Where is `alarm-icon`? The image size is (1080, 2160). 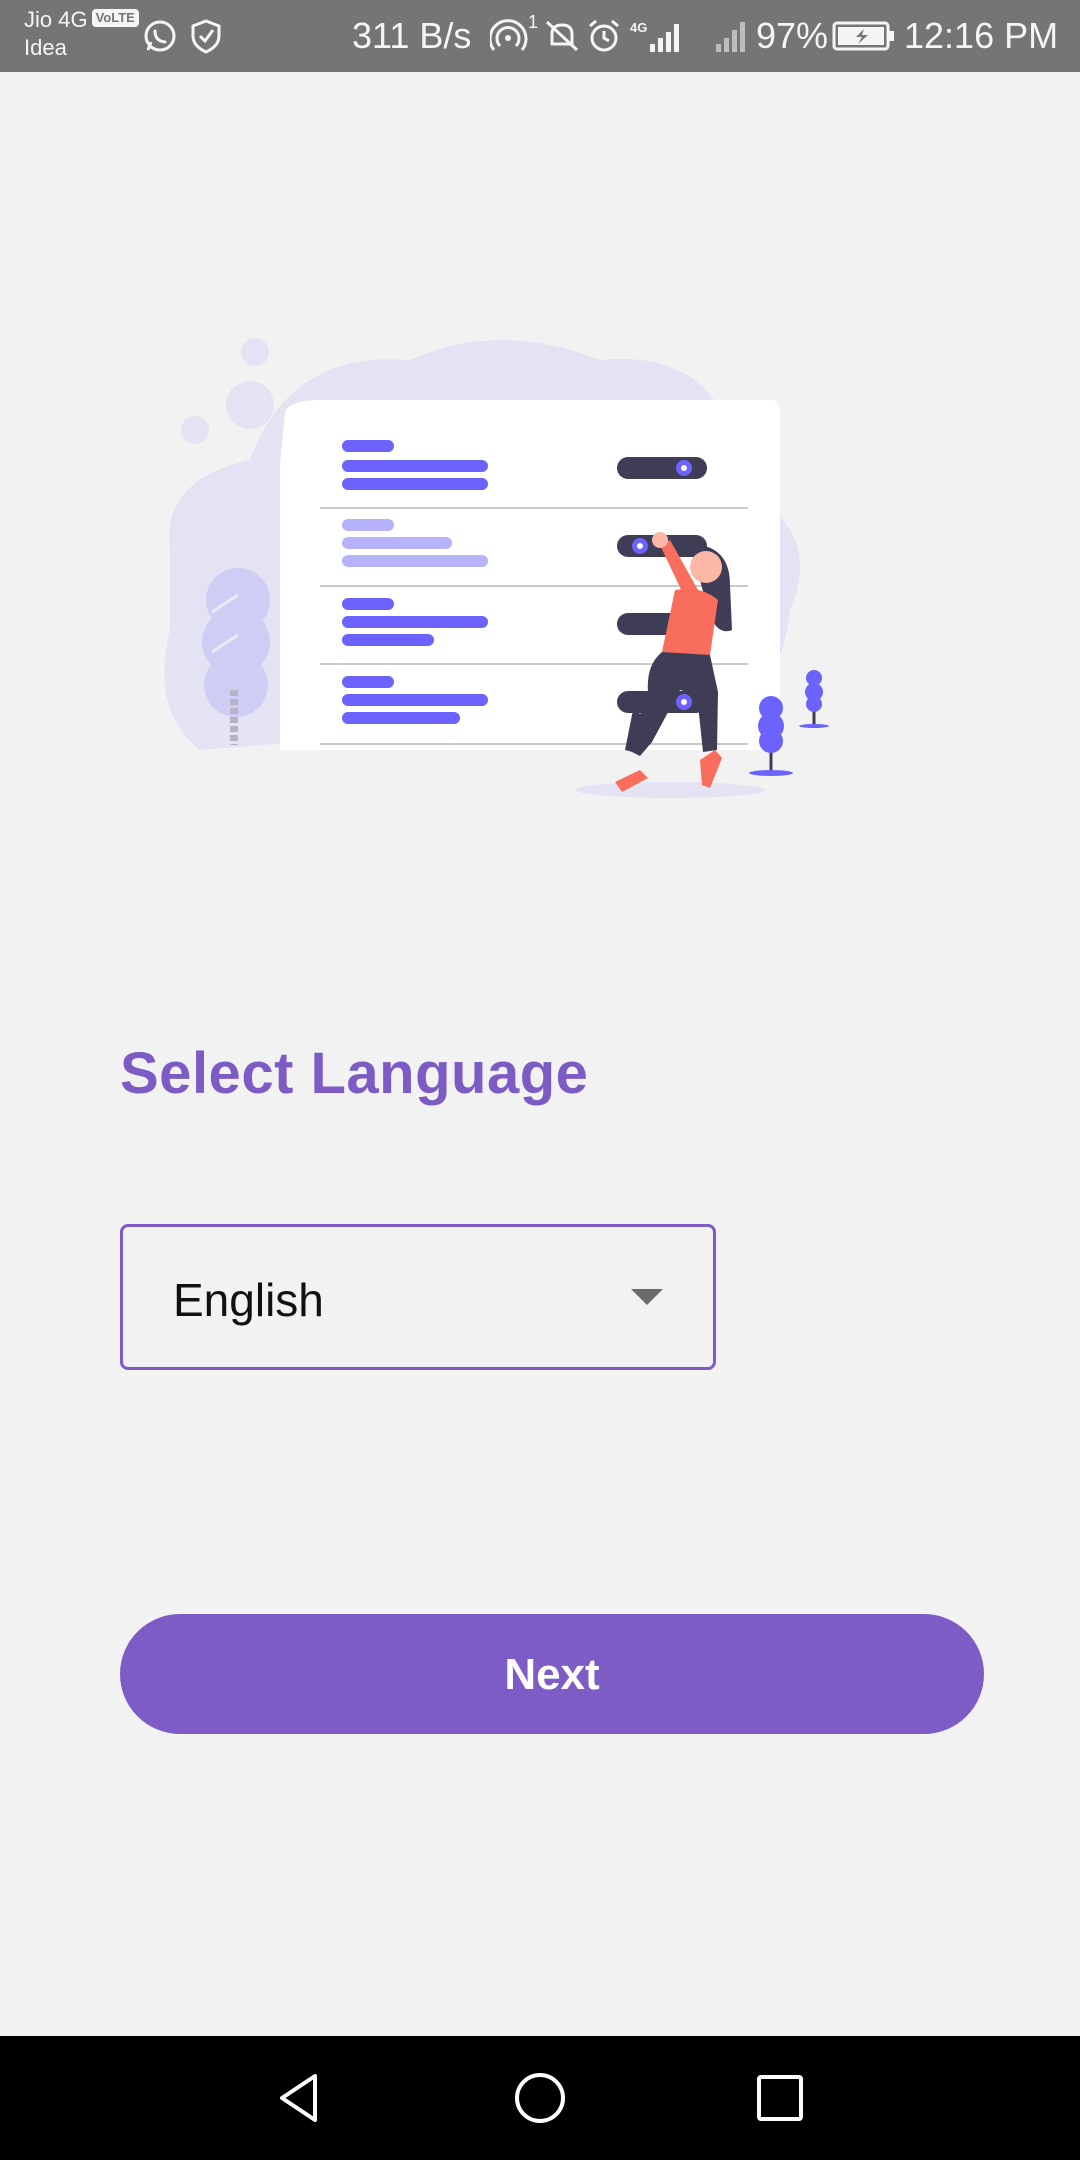
alarm-icon is located at coordinates (604, 35).